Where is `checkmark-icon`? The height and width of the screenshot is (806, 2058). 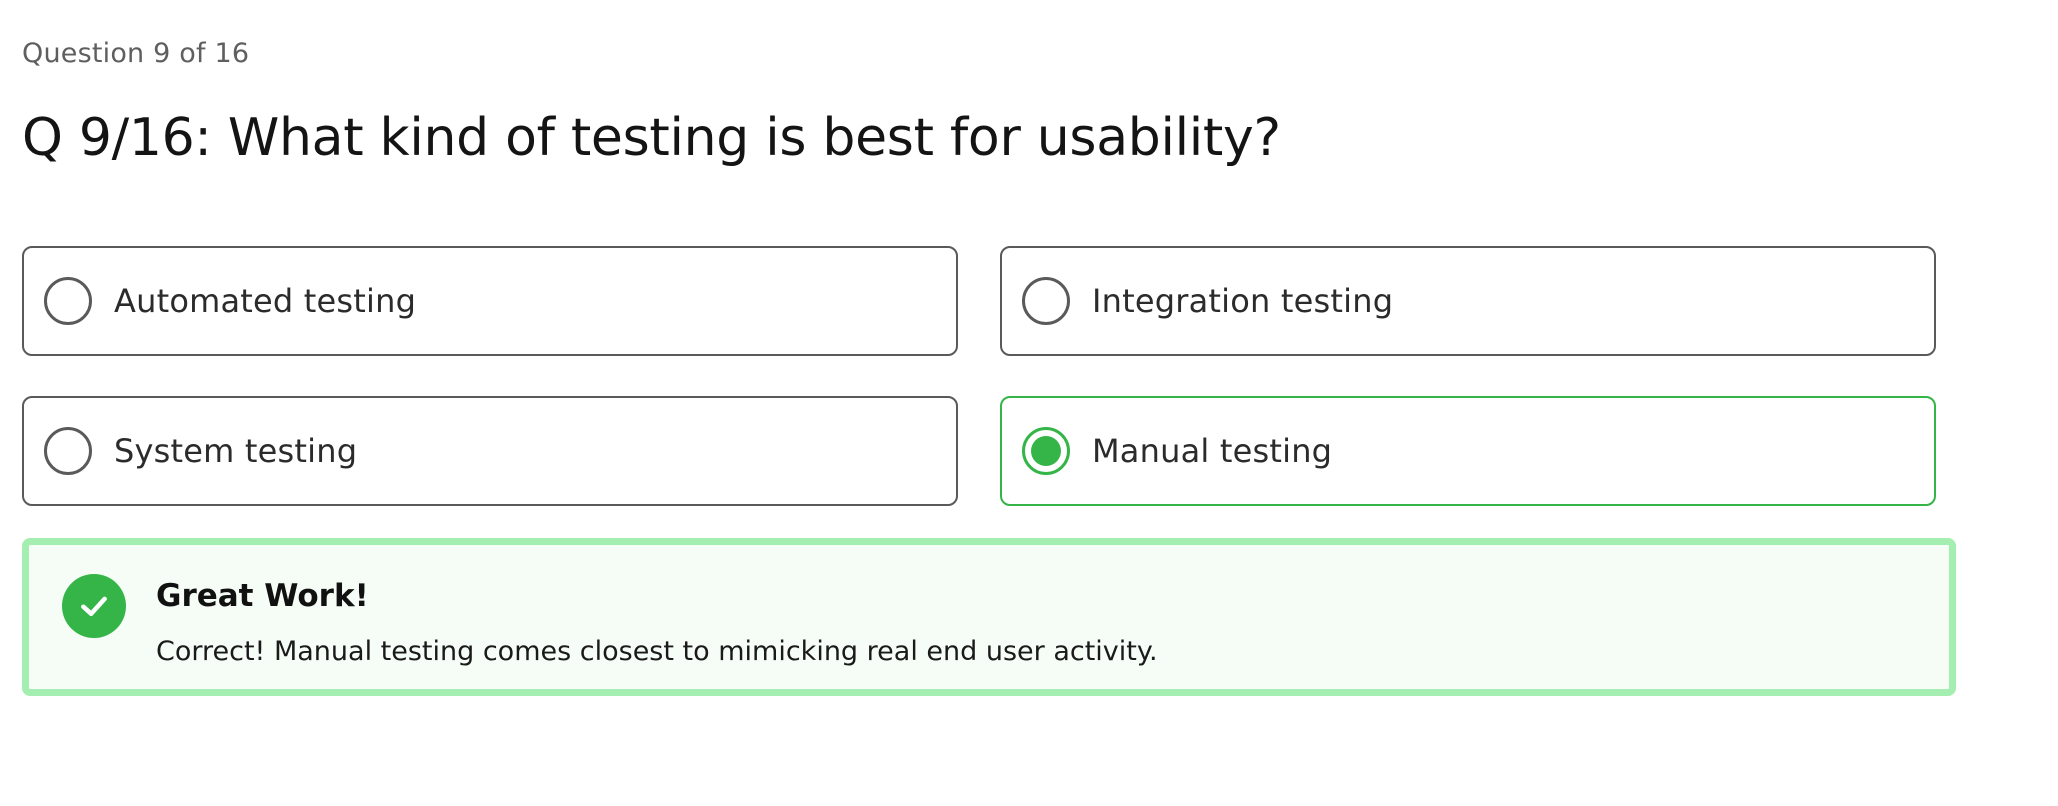 checkmark-icon is located at coordinates (94, 606).